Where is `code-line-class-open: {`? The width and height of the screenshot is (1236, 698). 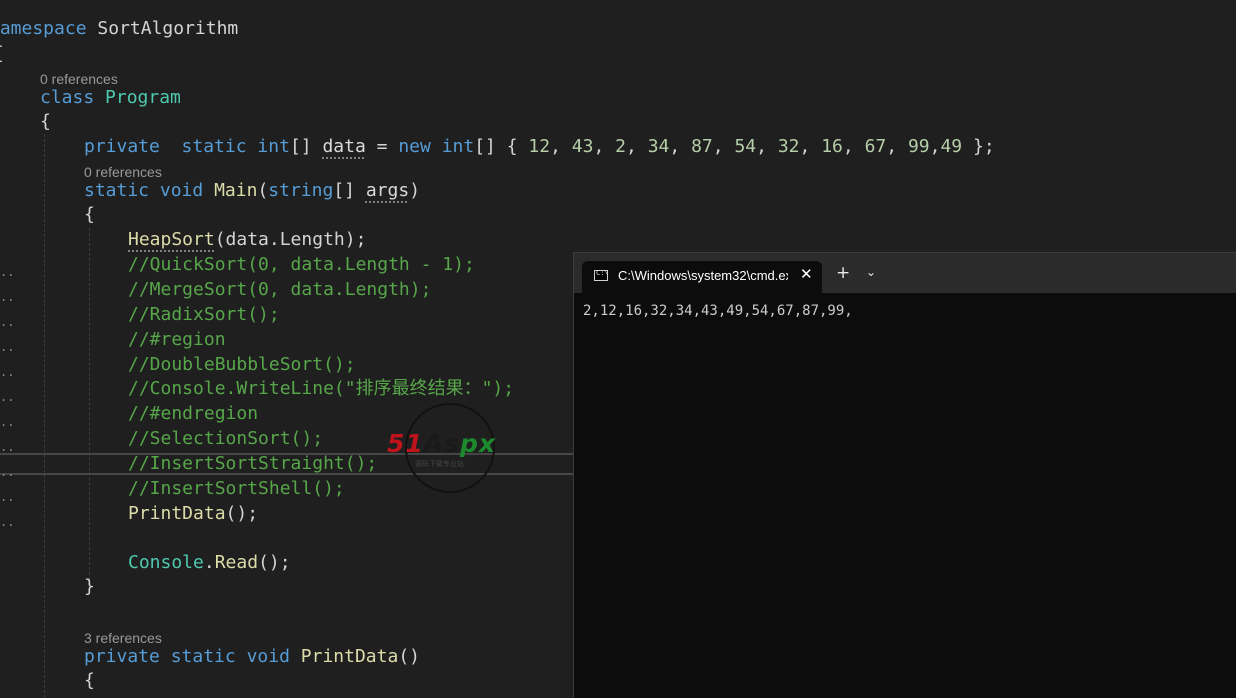
code-line-class-open: { is located at coordinates (45, 121).